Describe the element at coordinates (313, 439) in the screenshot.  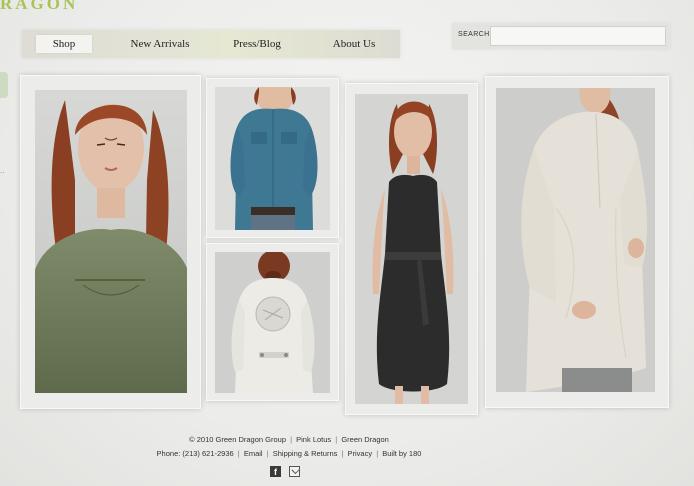
I see `pink-lotus-link: Pink Lotus` at that location.